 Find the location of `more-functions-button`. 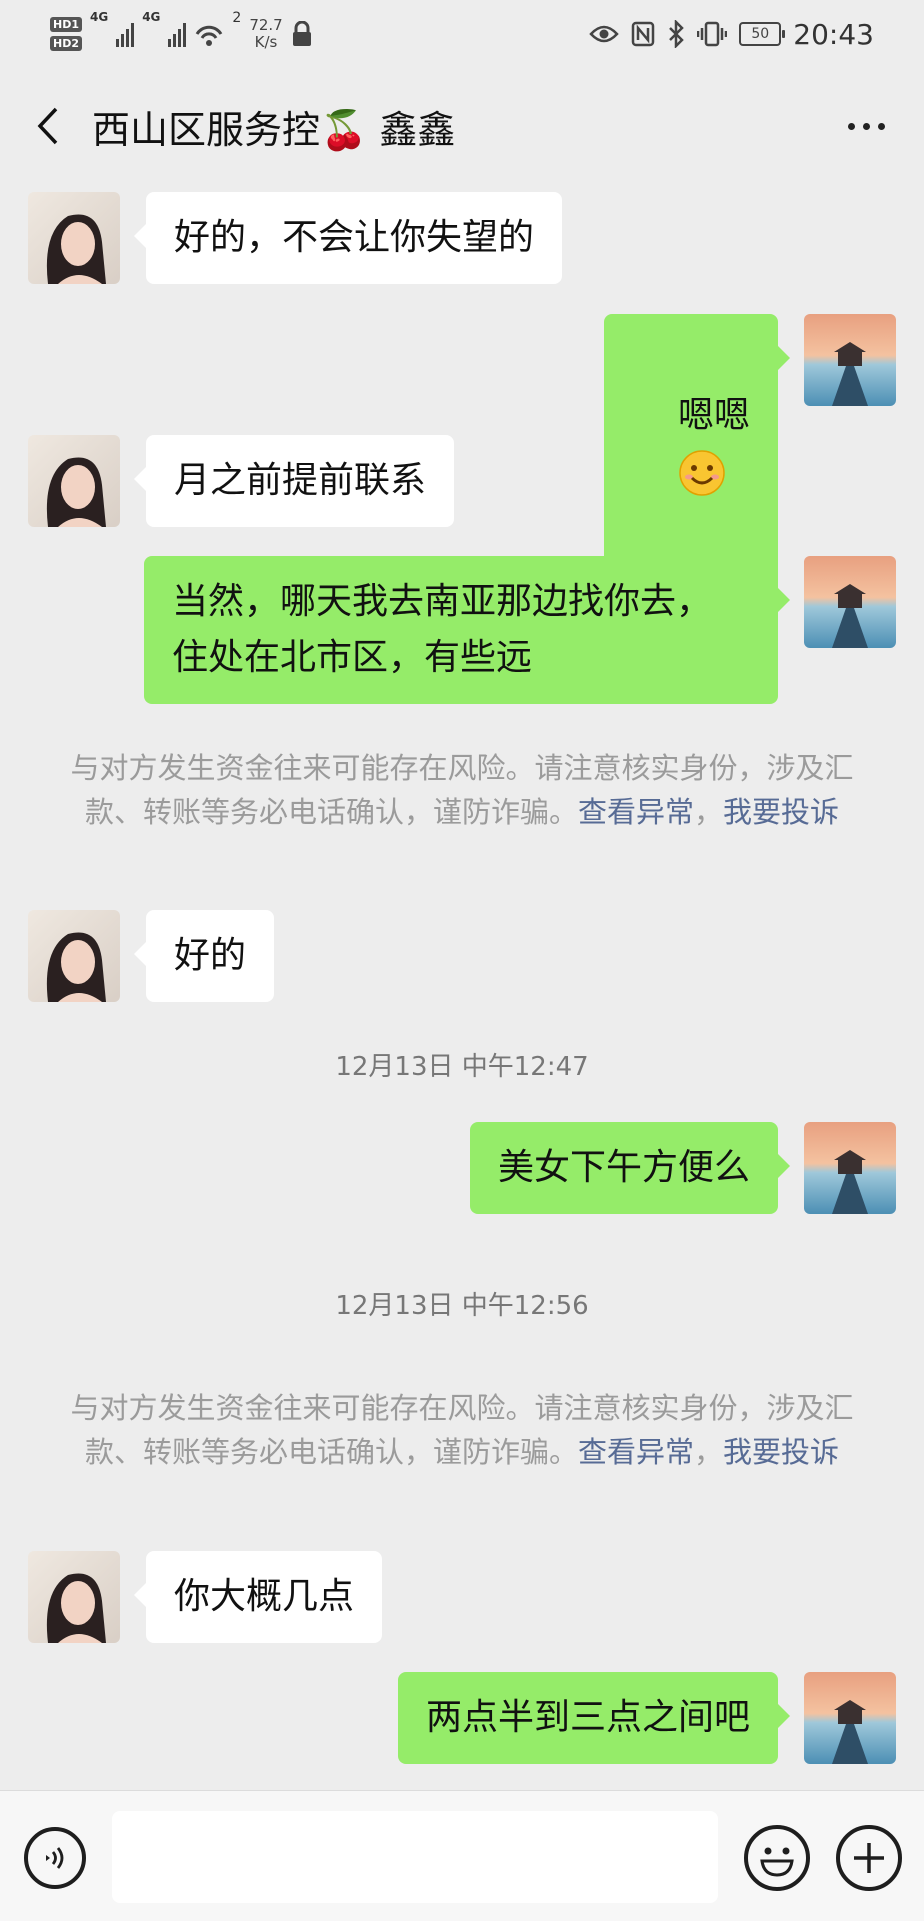

more-functions-button is located at coordinates (869, 1858).